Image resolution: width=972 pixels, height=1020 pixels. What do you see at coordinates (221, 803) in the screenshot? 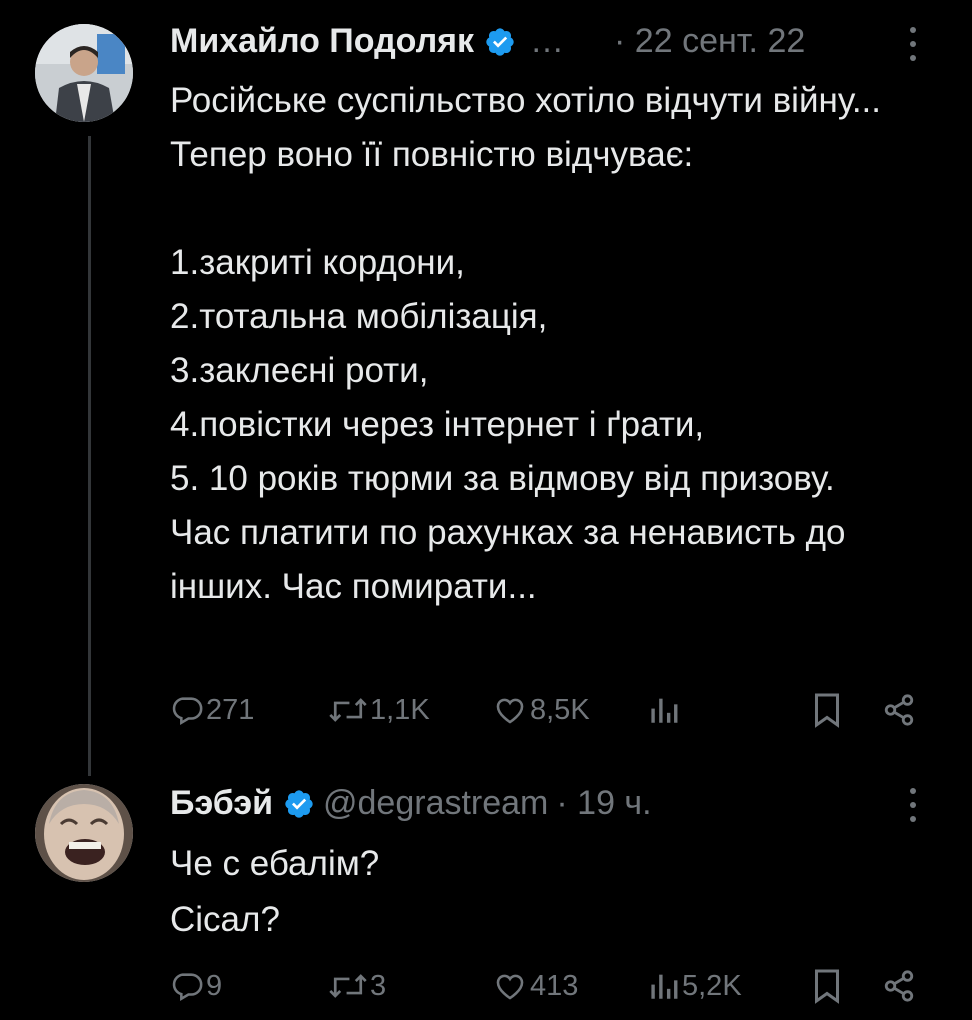
I see `author-name: Бэбэй` at bounding box center [221, 803].